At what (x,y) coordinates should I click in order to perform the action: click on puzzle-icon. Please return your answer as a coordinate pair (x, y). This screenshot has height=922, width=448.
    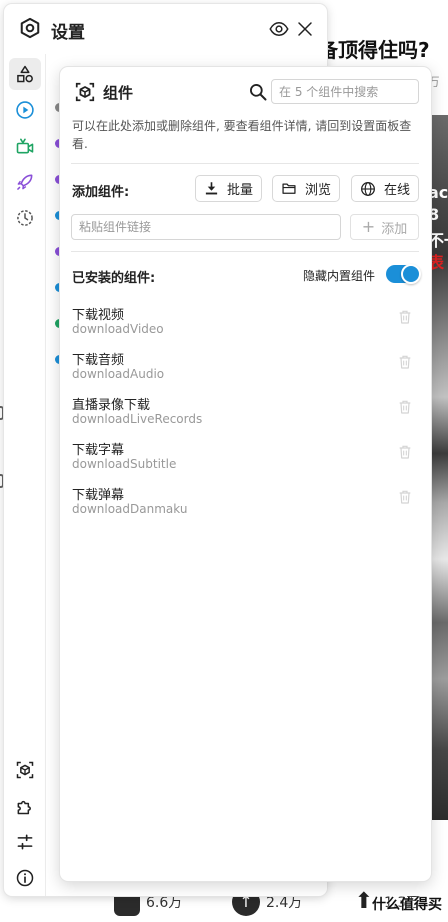
    Looking at the image, I should click on (25, 806).